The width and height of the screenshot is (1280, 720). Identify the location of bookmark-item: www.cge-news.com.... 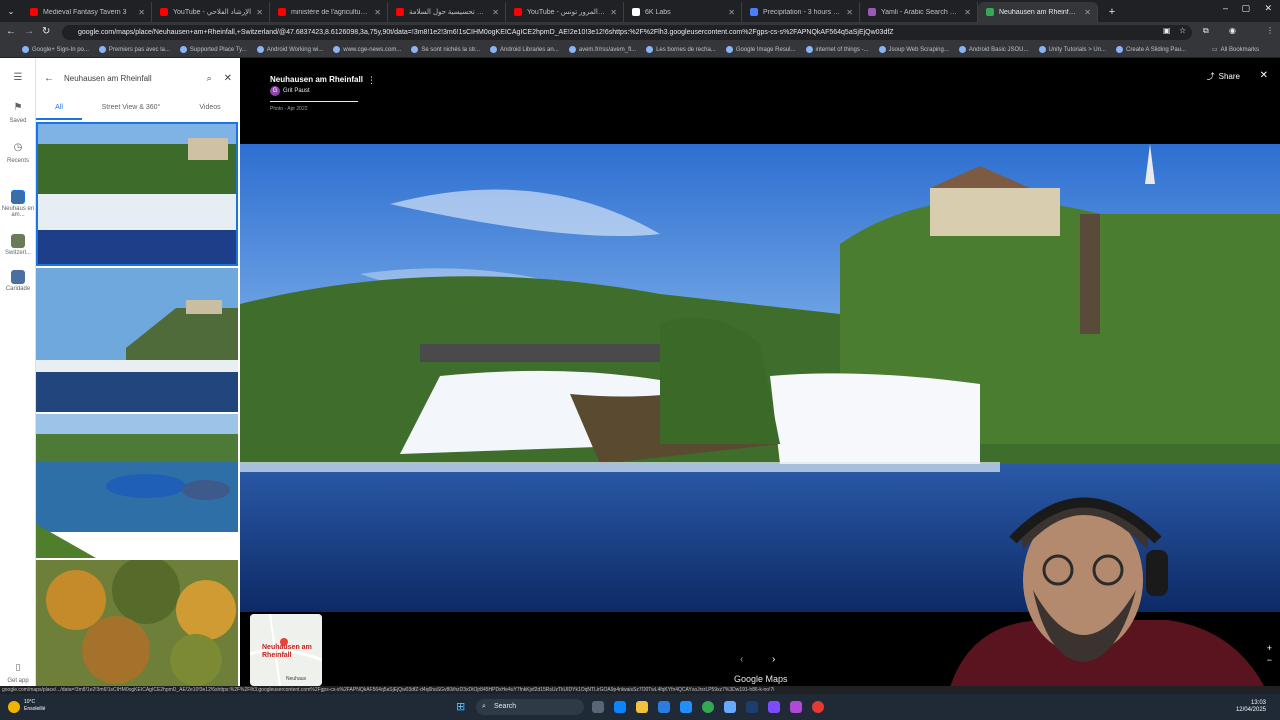
(367, 49).